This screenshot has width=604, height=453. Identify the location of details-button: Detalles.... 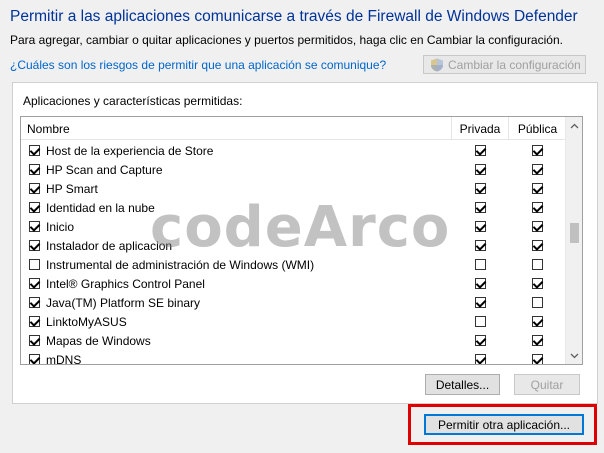
(462, 384).